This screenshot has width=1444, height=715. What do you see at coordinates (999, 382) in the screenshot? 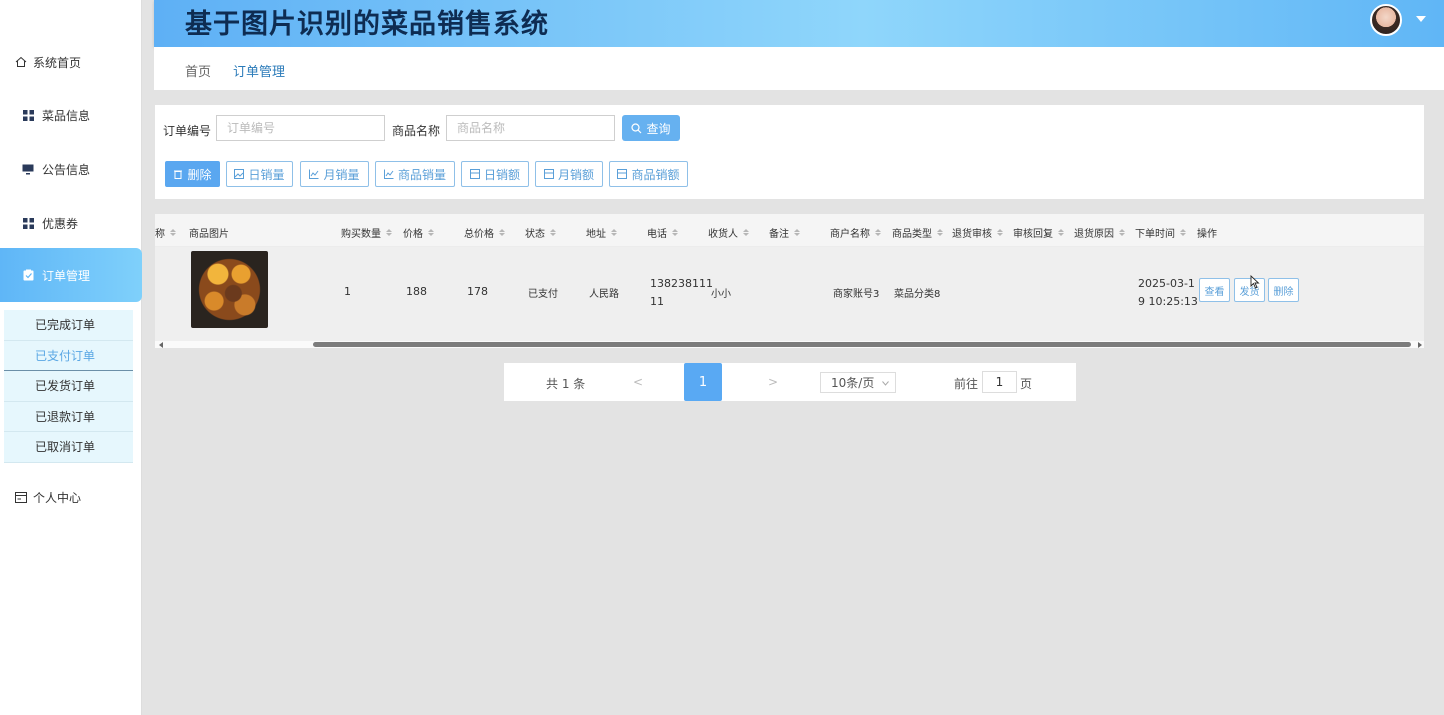
I see `goto-page-input: 1` at bounding box center [999, 382].